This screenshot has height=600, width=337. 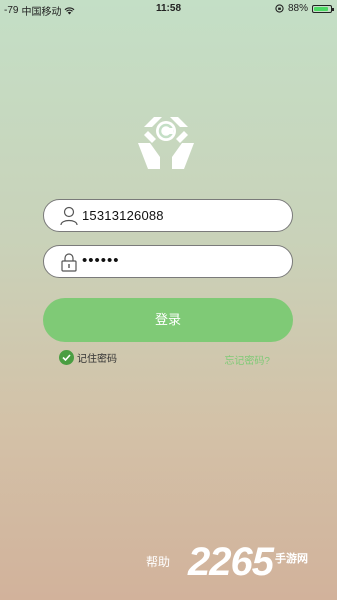 What do you see at coordinates (297, 8) in the screenshot?
I see `battery-percent: 88%` at bounding box center [297, 8].